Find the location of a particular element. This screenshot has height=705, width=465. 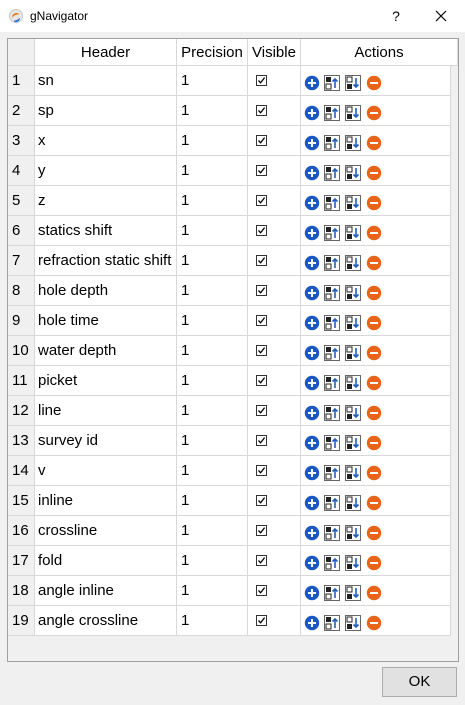

table-row: 10 water depth 1 is located at coordinates (229, 351).